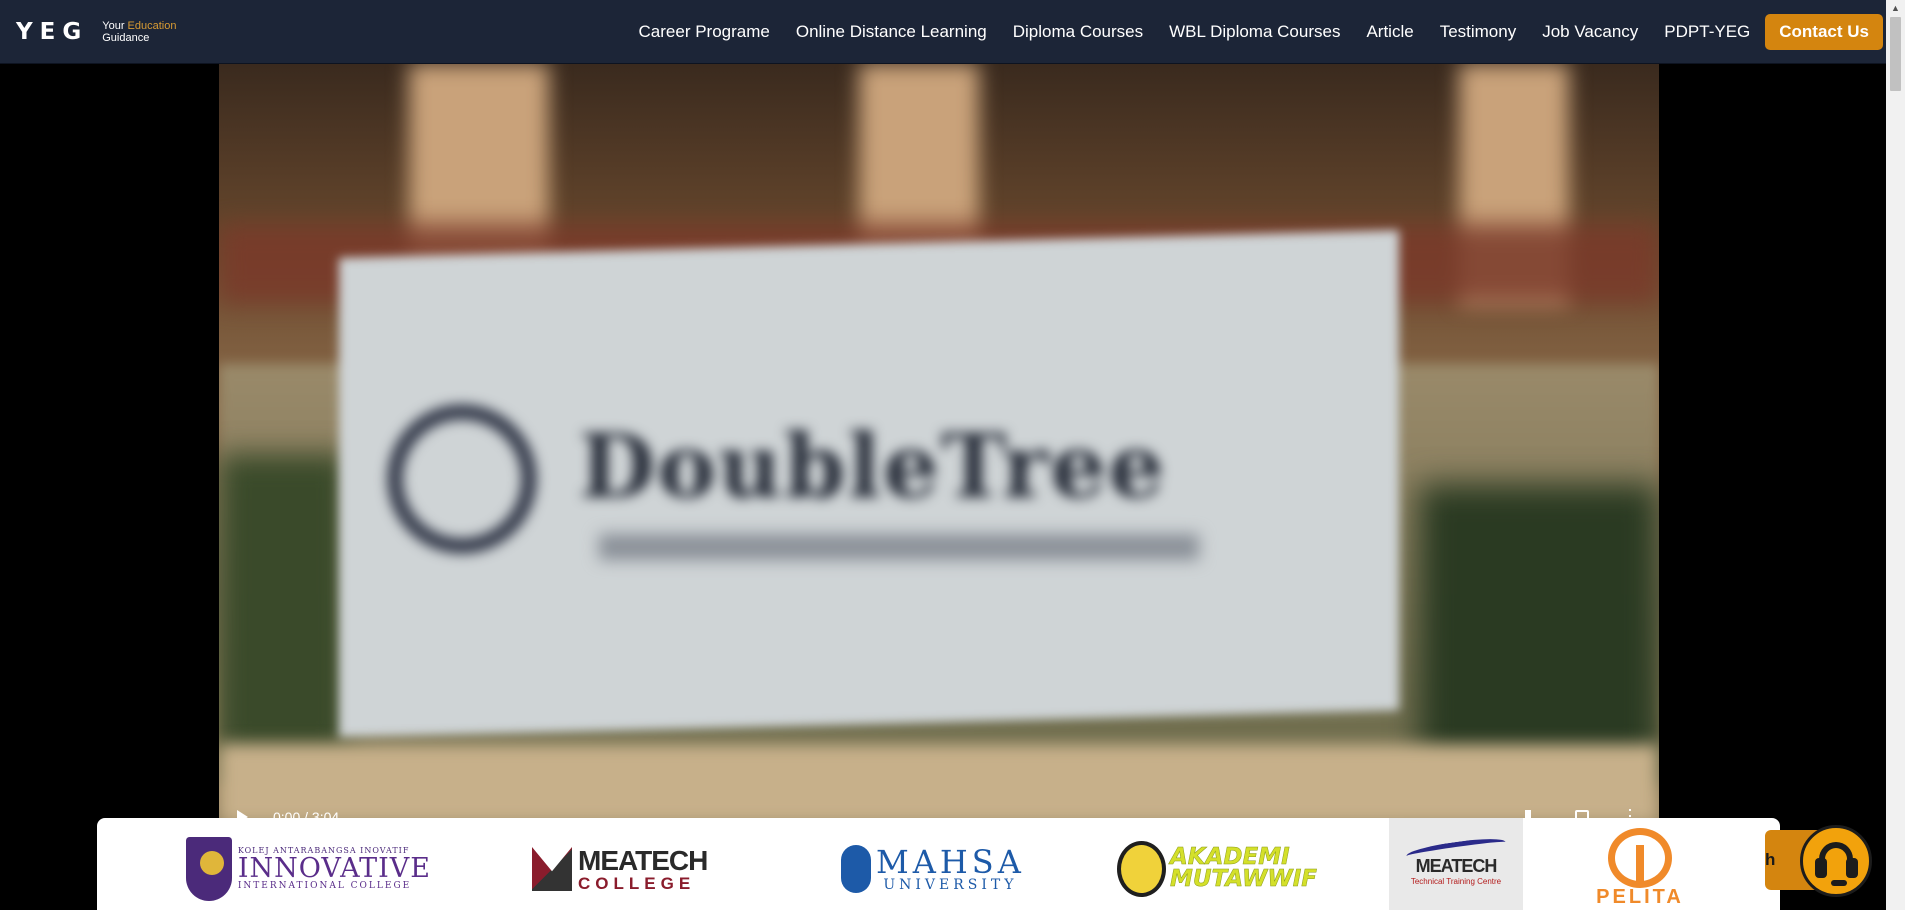  I want to click on sign-text: DoubleTree, so click(873, 466).